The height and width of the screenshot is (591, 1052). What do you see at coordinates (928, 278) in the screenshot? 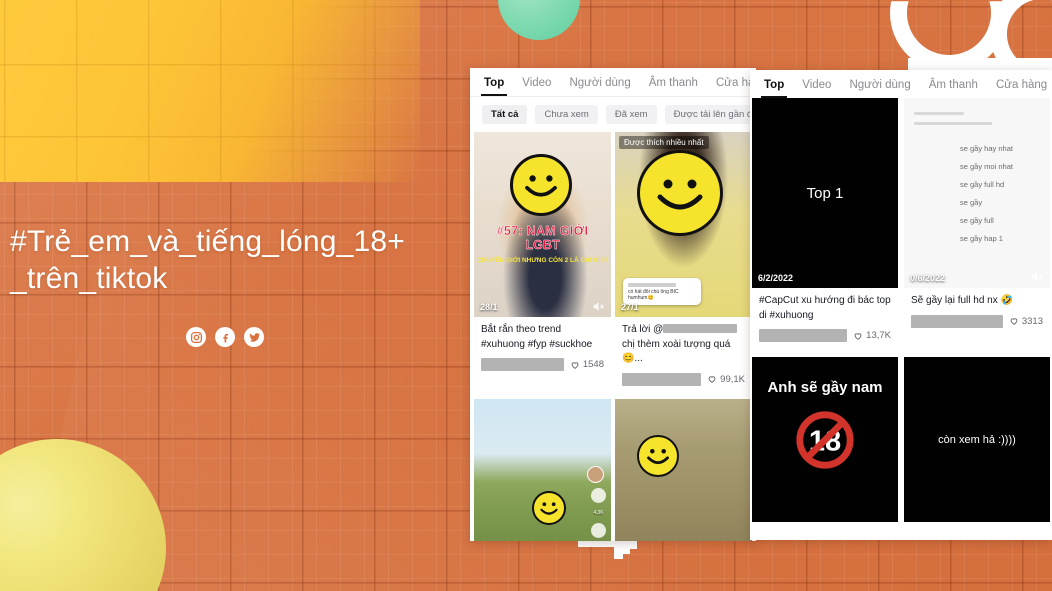
I see `video-date: 0/6/2022` at bounding box center [928, 278].